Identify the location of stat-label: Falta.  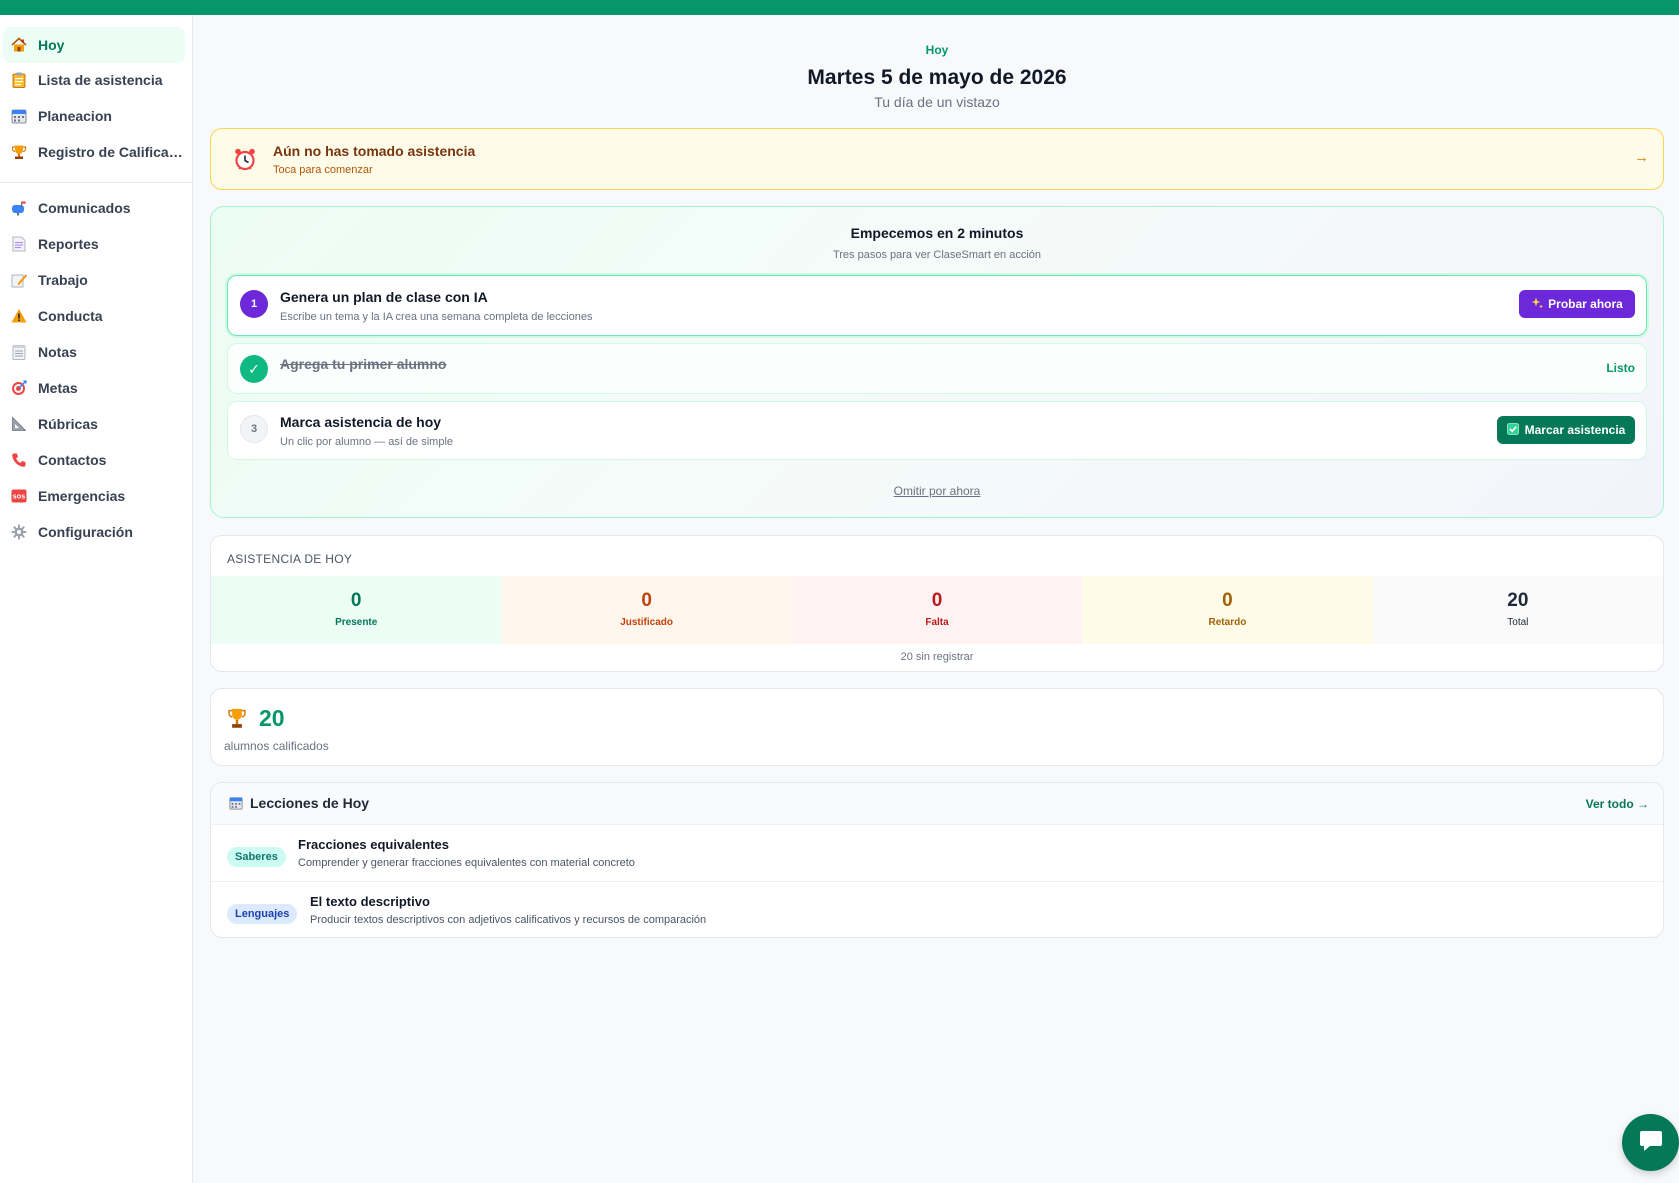
(937, 622).